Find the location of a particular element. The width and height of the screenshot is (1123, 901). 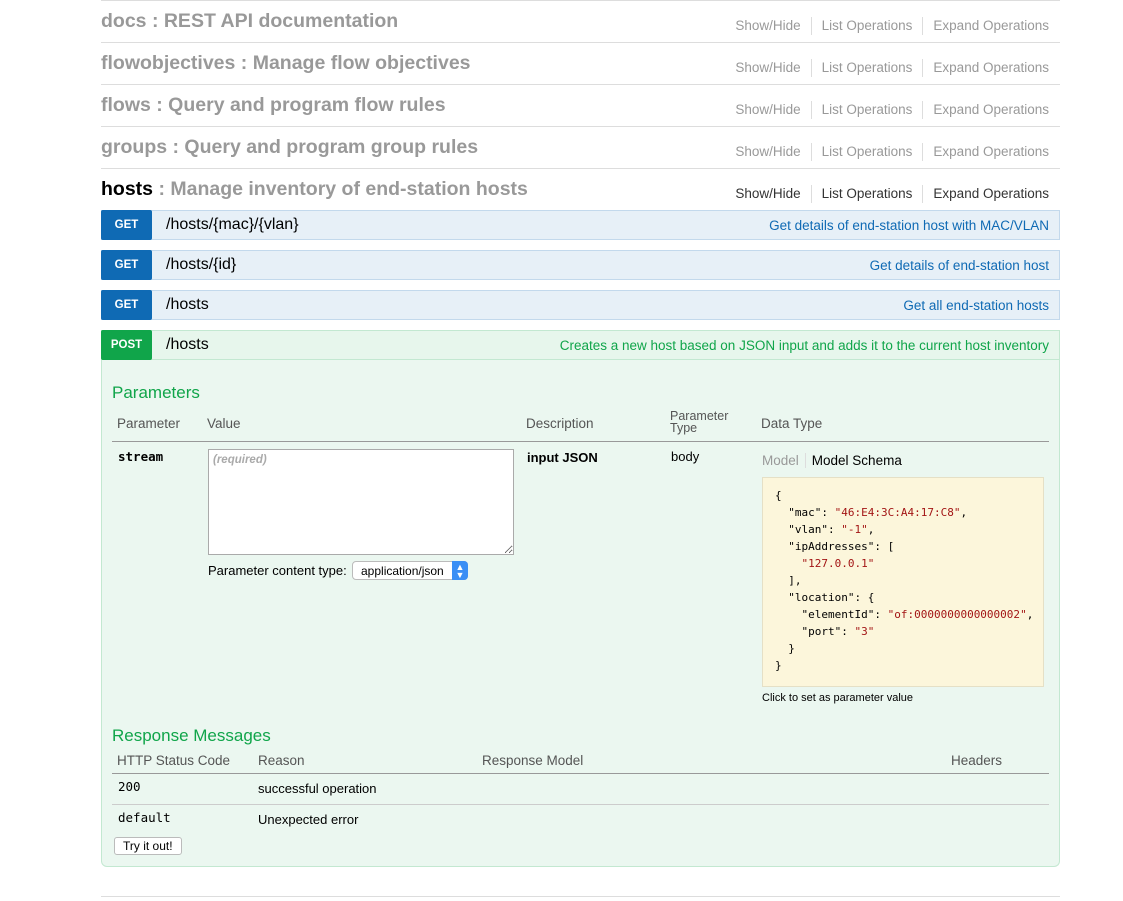

select-arrows-icon: ▲ ▼ is located at coordinates (460, 570).